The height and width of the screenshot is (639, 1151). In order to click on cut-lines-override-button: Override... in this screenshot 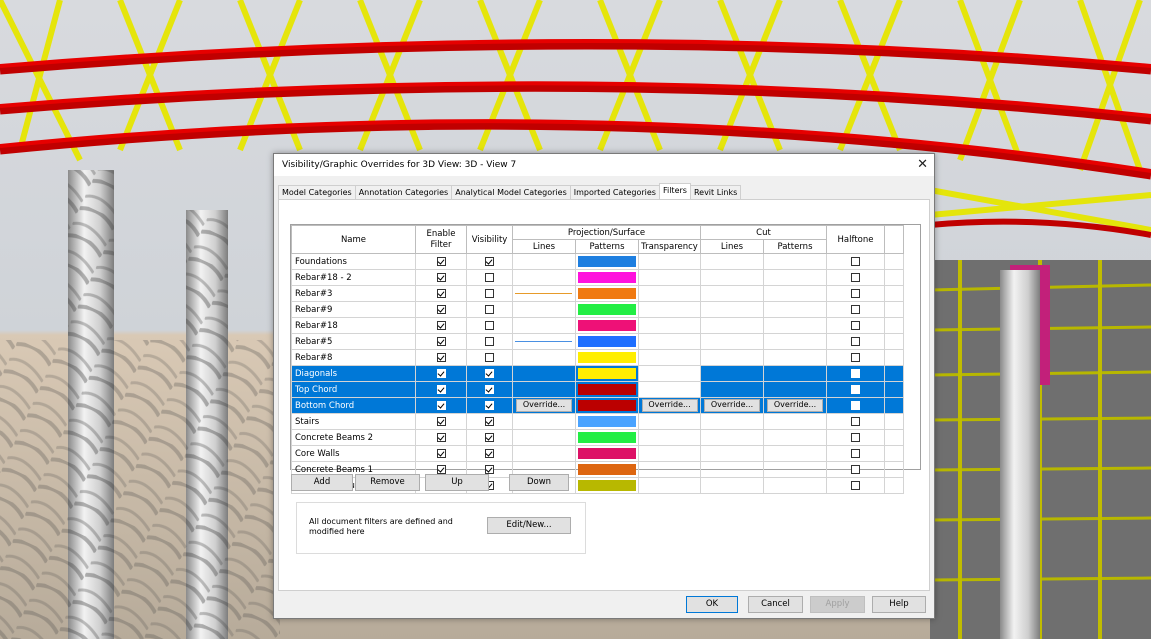, I will do `click(732, 405)`.